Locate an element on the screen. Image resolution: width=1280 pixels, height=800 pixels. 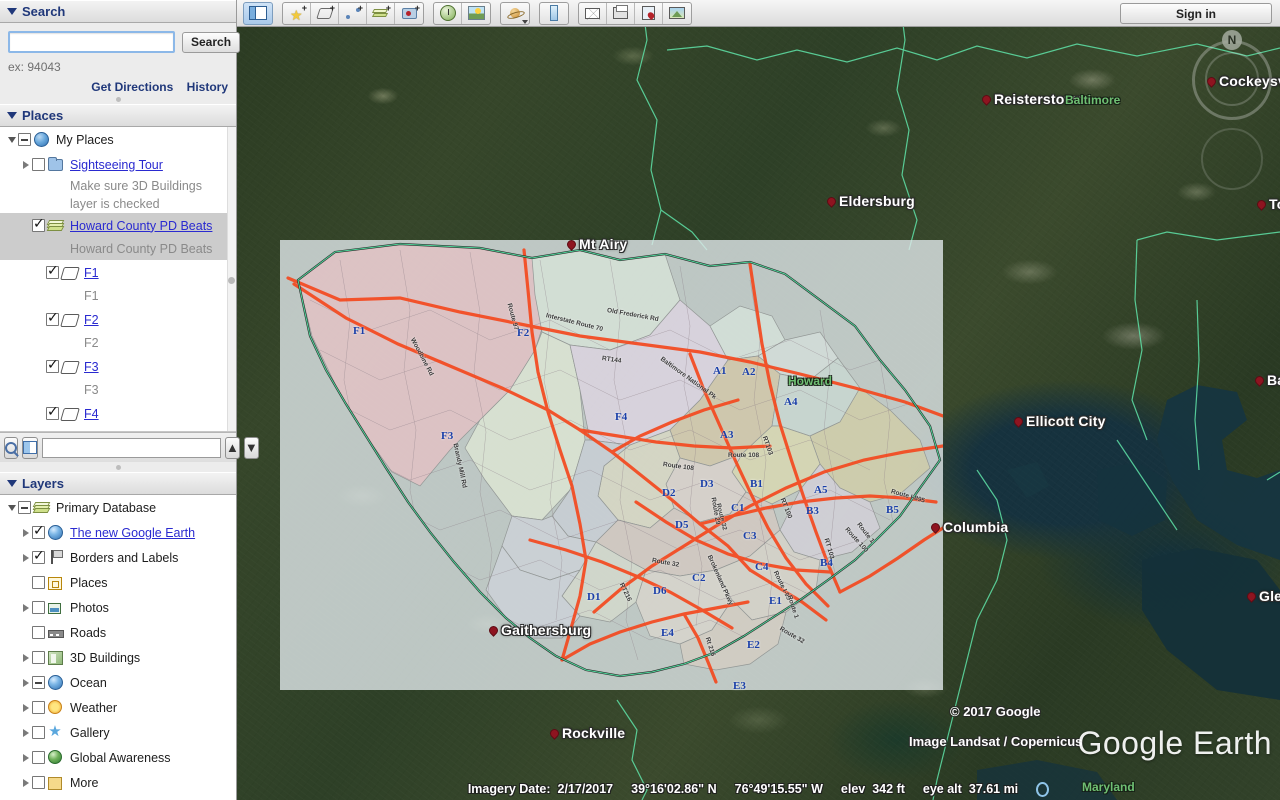
places-item-label: F4 is located at coordinates (91, 414).